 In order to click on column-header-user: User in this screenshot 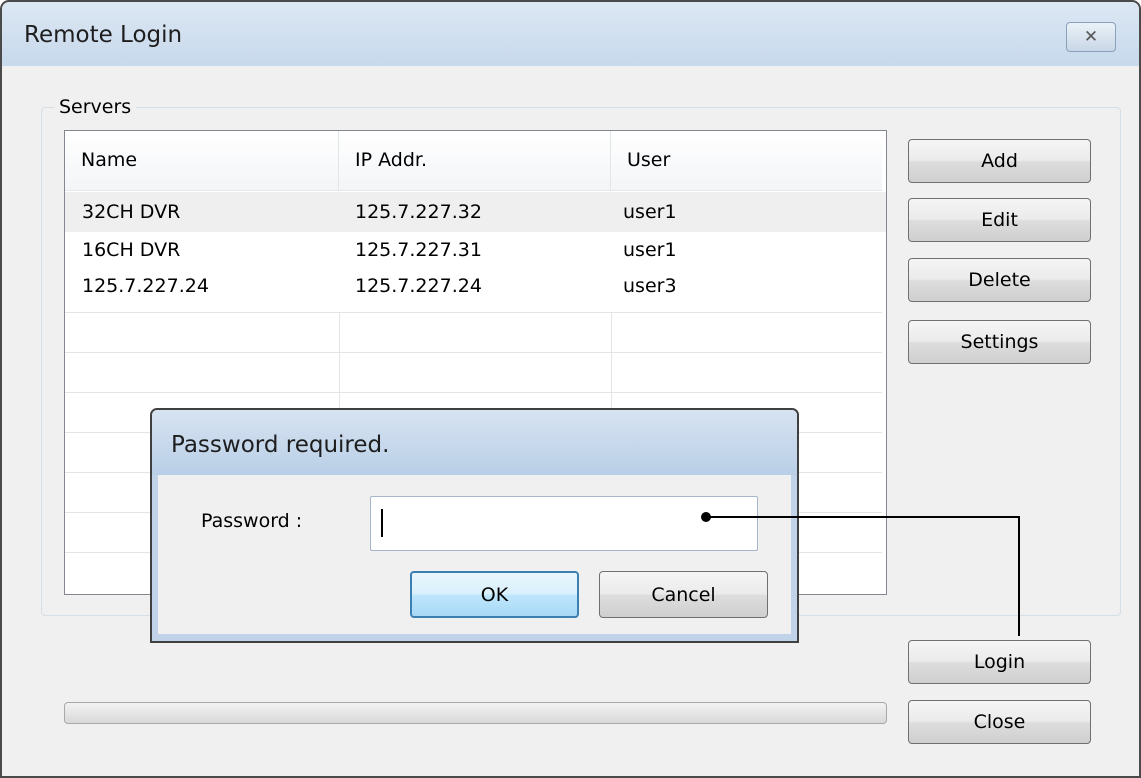, I will do `click(746, 160)`.